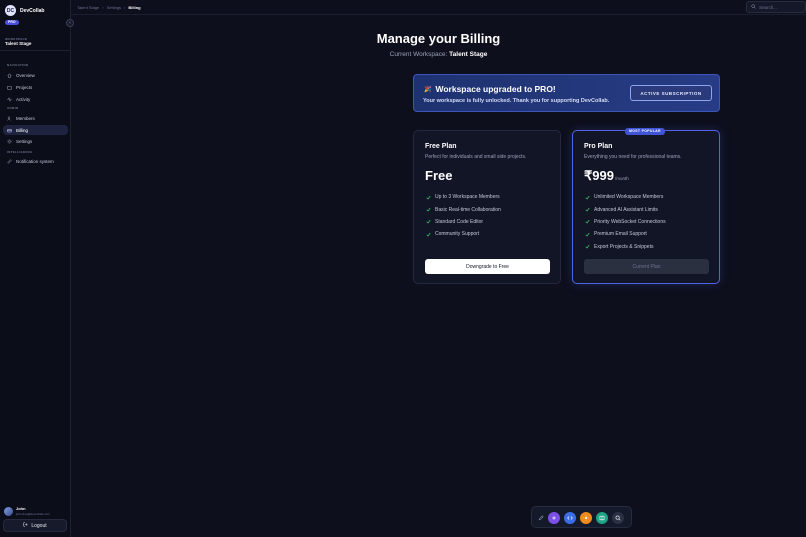  Describe the element at coordinates (35, 99) in the screenshot. I see `sidebar-item-activity: Activity` at that location.